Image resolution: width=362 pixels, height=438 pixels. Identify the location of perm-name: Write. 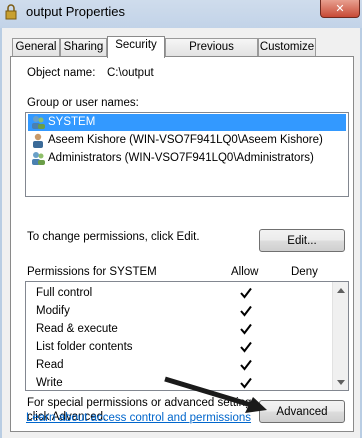
(49, 383).